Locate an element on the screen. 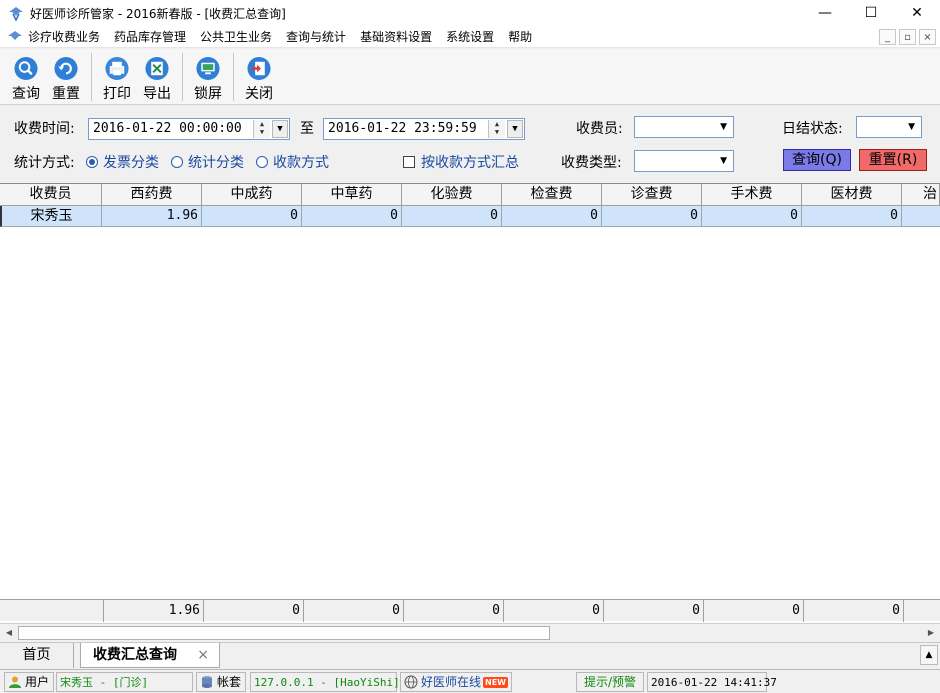  close-toolbar-label: 关闭 is located at coordinates (259, 94).